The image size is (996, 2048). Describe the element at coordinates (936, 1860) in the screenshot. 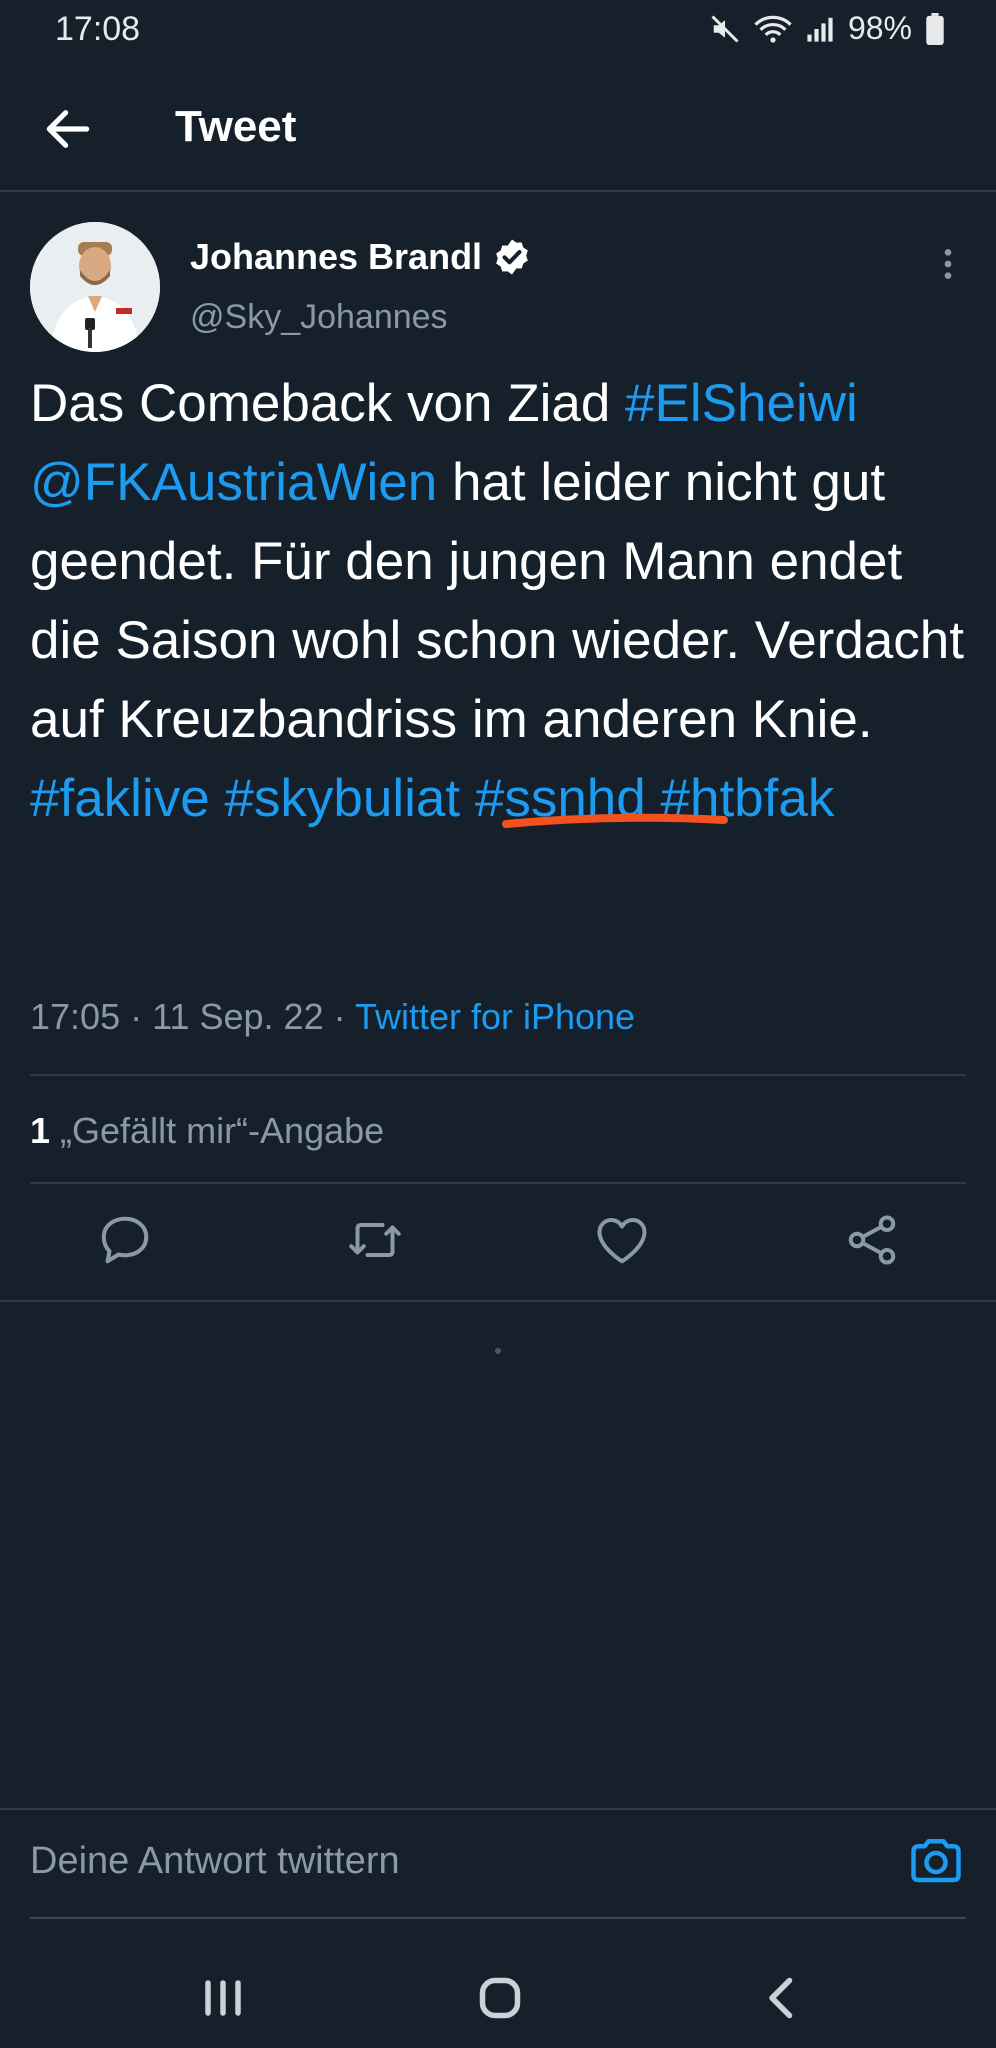

I see `camera-icon` at that location.